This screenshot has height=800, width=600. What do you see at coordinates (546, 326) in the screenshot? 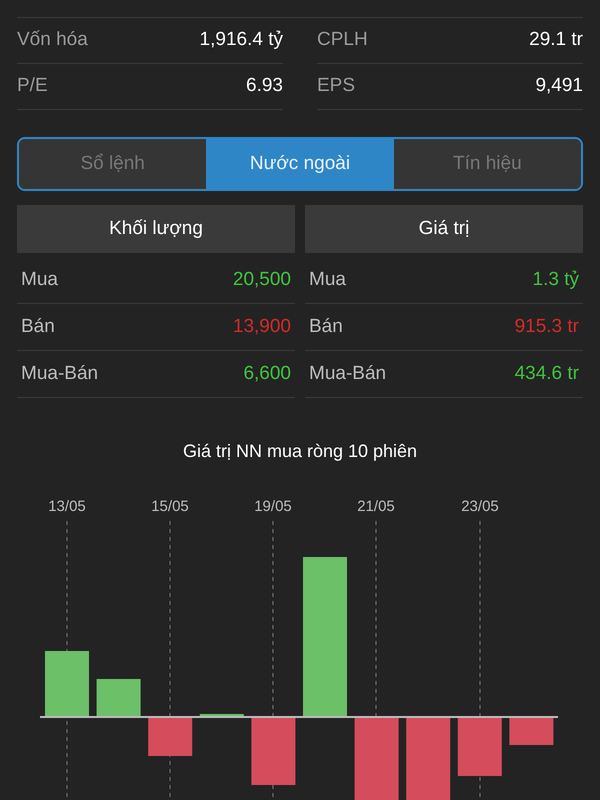
I see `row-value: 915.3 tr` at bounding box center [546, 326].